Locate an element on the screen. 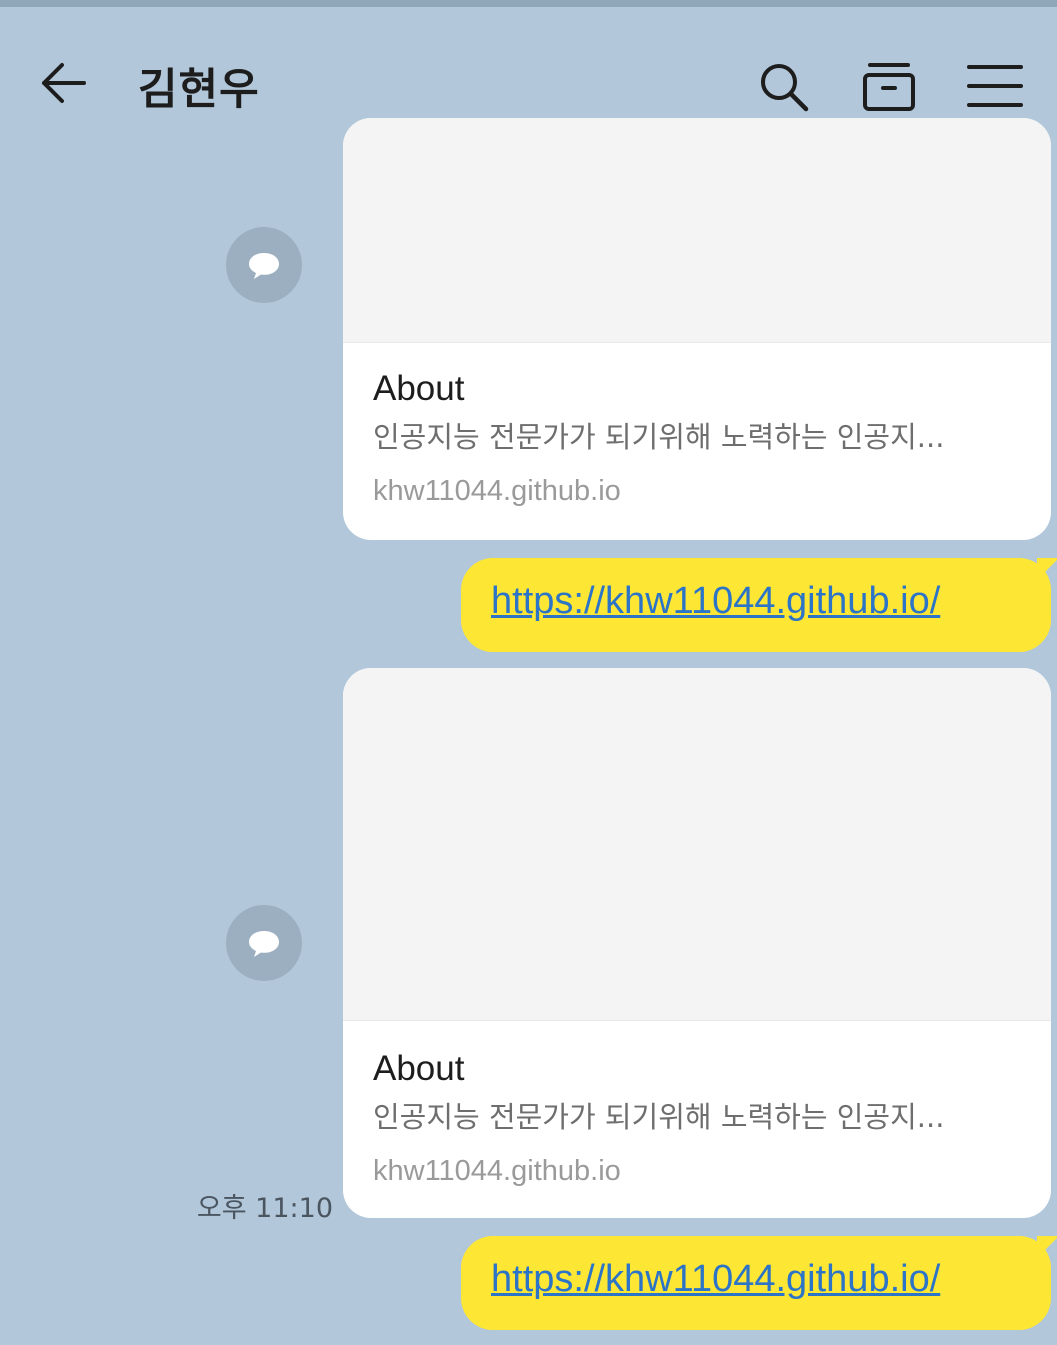 This screenshot has height=1345, width=1057. message-timestamp: 오후 11:10 is located at coordinates (264, 1208).